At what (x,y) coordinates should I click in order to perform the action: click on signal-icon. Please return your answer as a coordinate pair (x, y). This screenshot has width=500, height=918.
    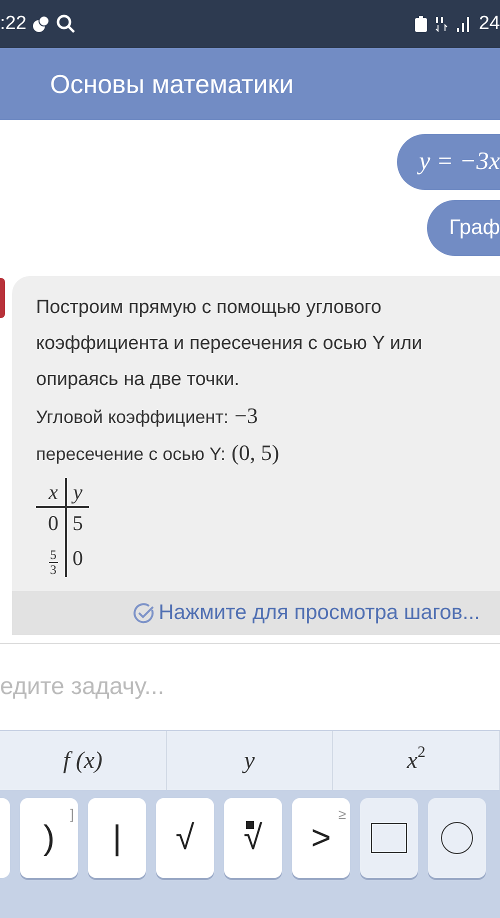
    Looking at the image, I should click on (463, 24).